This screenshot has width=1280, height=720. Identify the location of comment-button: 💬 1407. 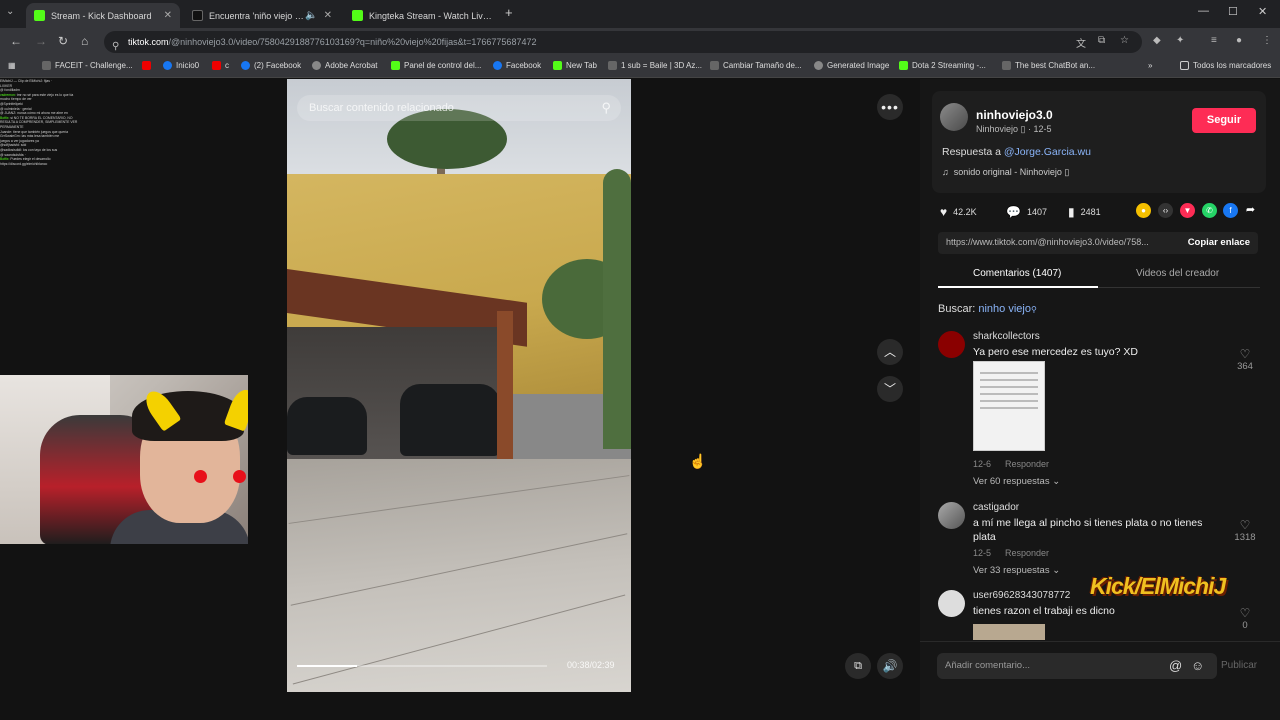
(1026, 212).